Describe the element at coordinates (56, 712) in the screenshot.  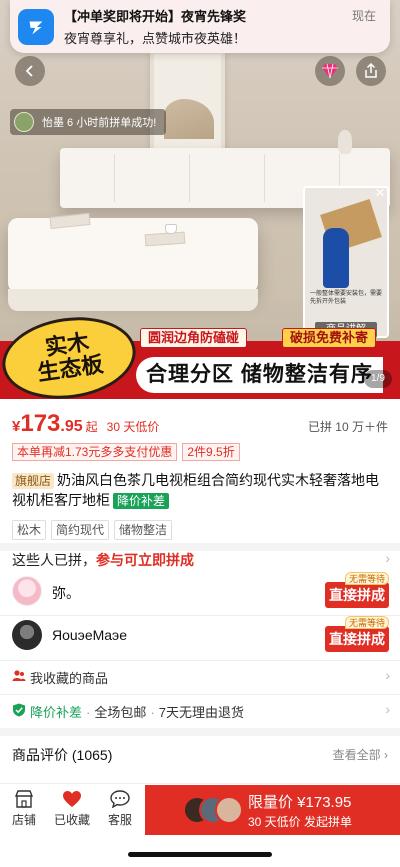
I see `guarantee-item: 降价补差` at that location.